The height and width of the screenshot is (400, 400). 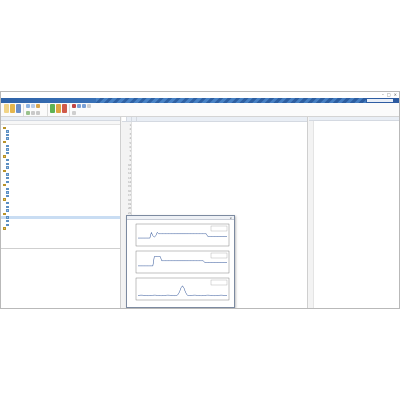 I want to click on command-prompt, so click(x=60, y=251).